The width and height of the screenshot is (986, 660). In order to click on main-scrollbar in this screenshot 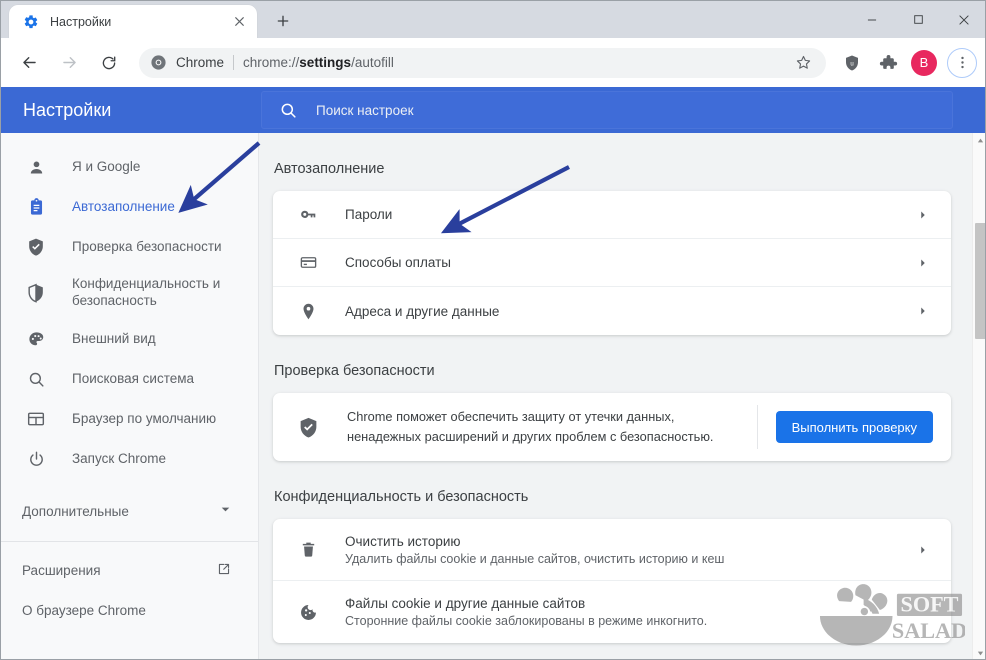, I will do `click(978, 396)`.